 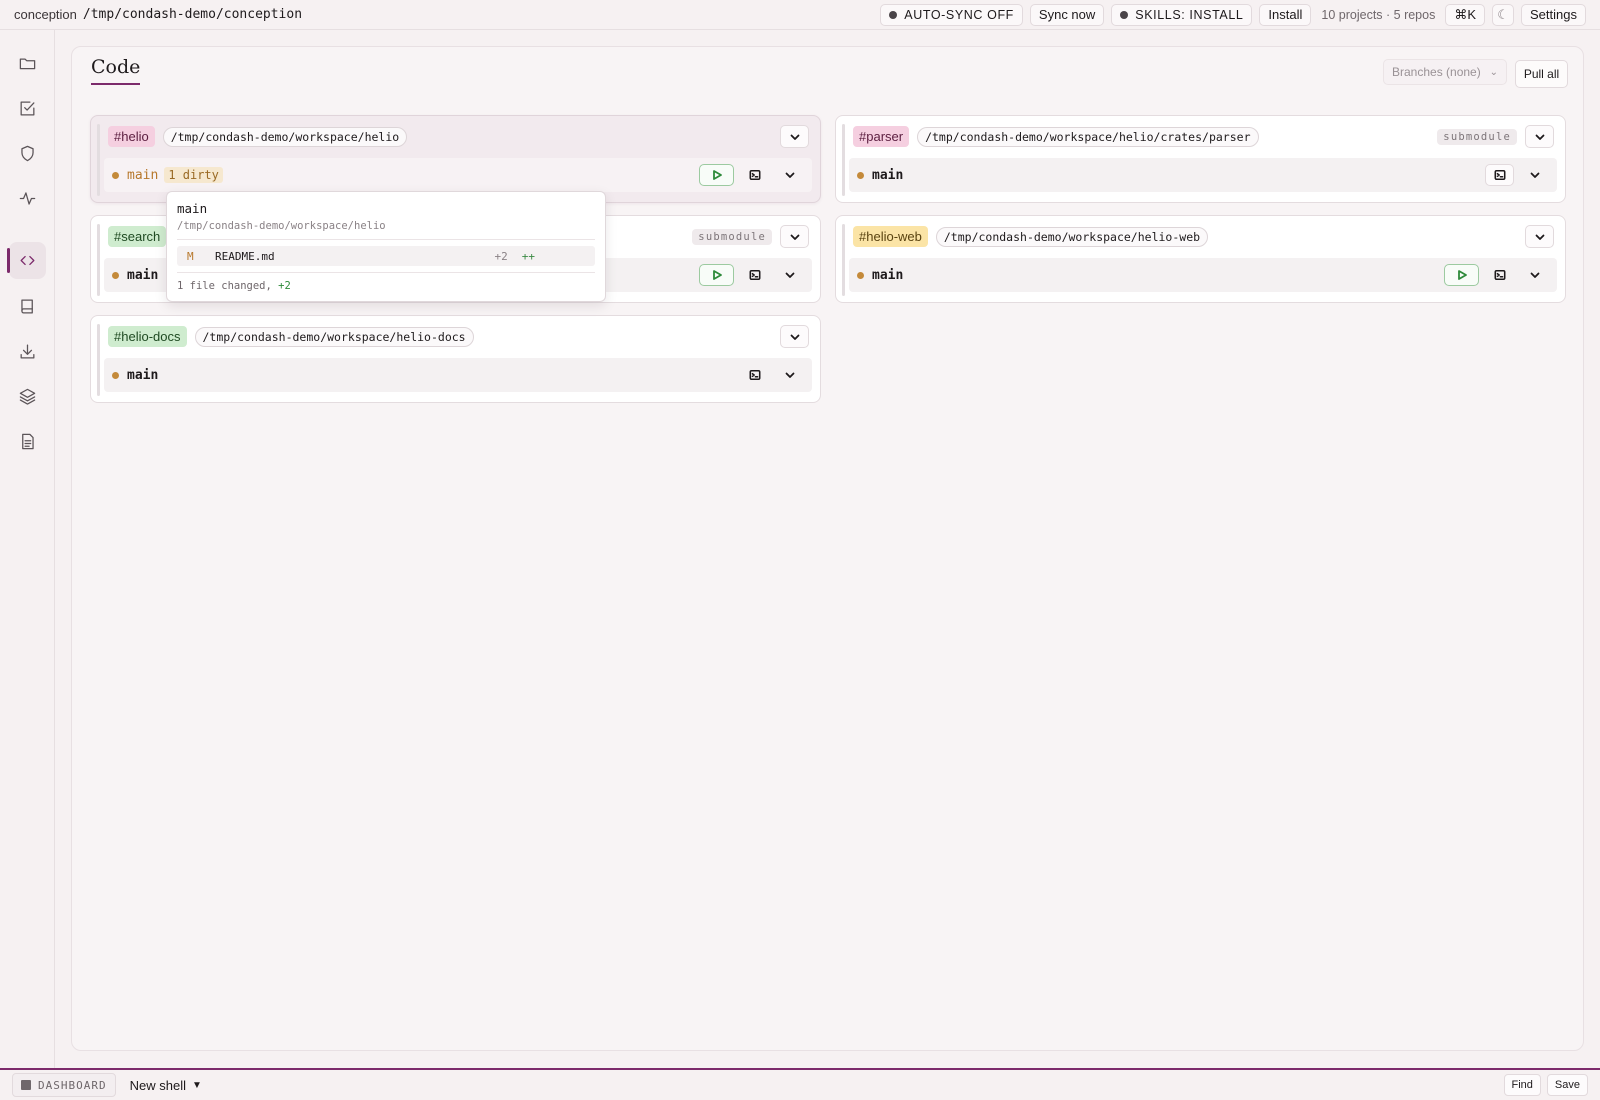 I want to click on branch-row: main 1 dirty, so click(x=458, y=175).